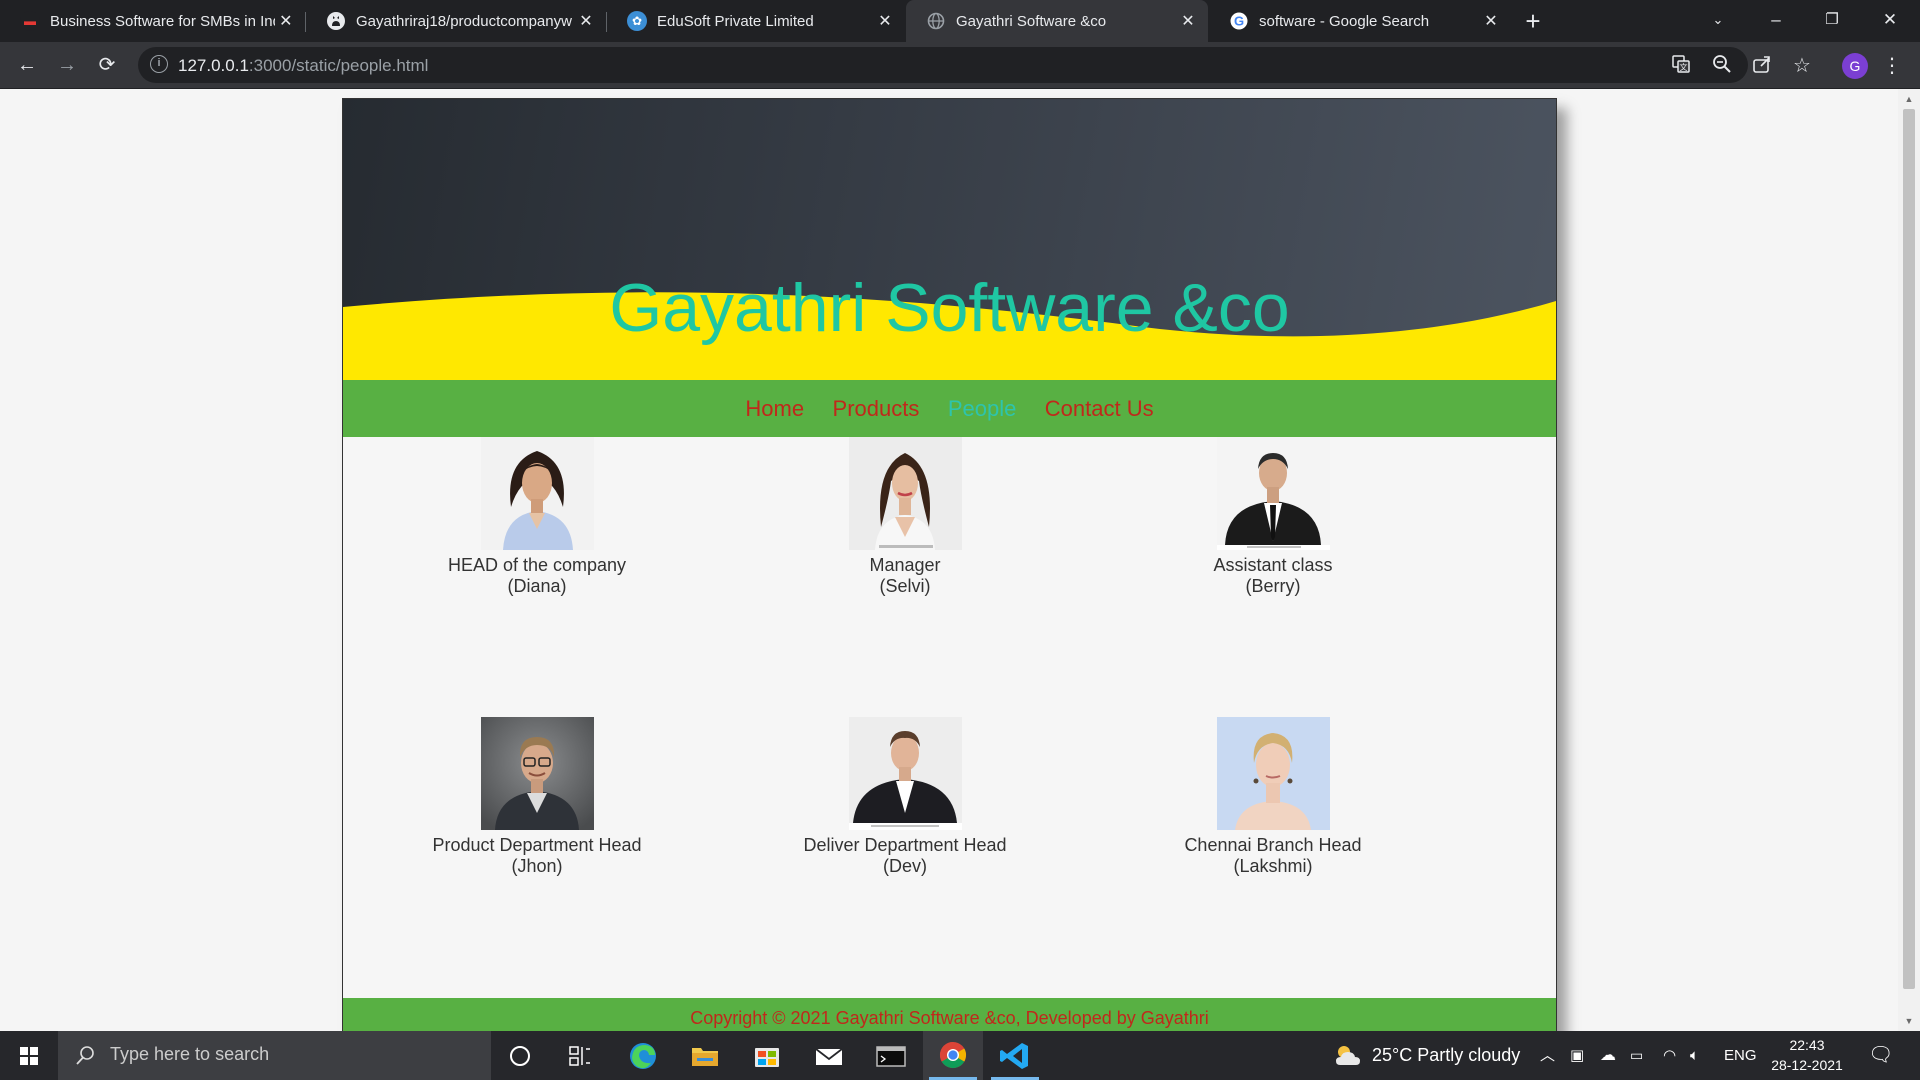 The image size is (1920, 1080). I want to click on translate-icon: 文, so click(1681, 66).